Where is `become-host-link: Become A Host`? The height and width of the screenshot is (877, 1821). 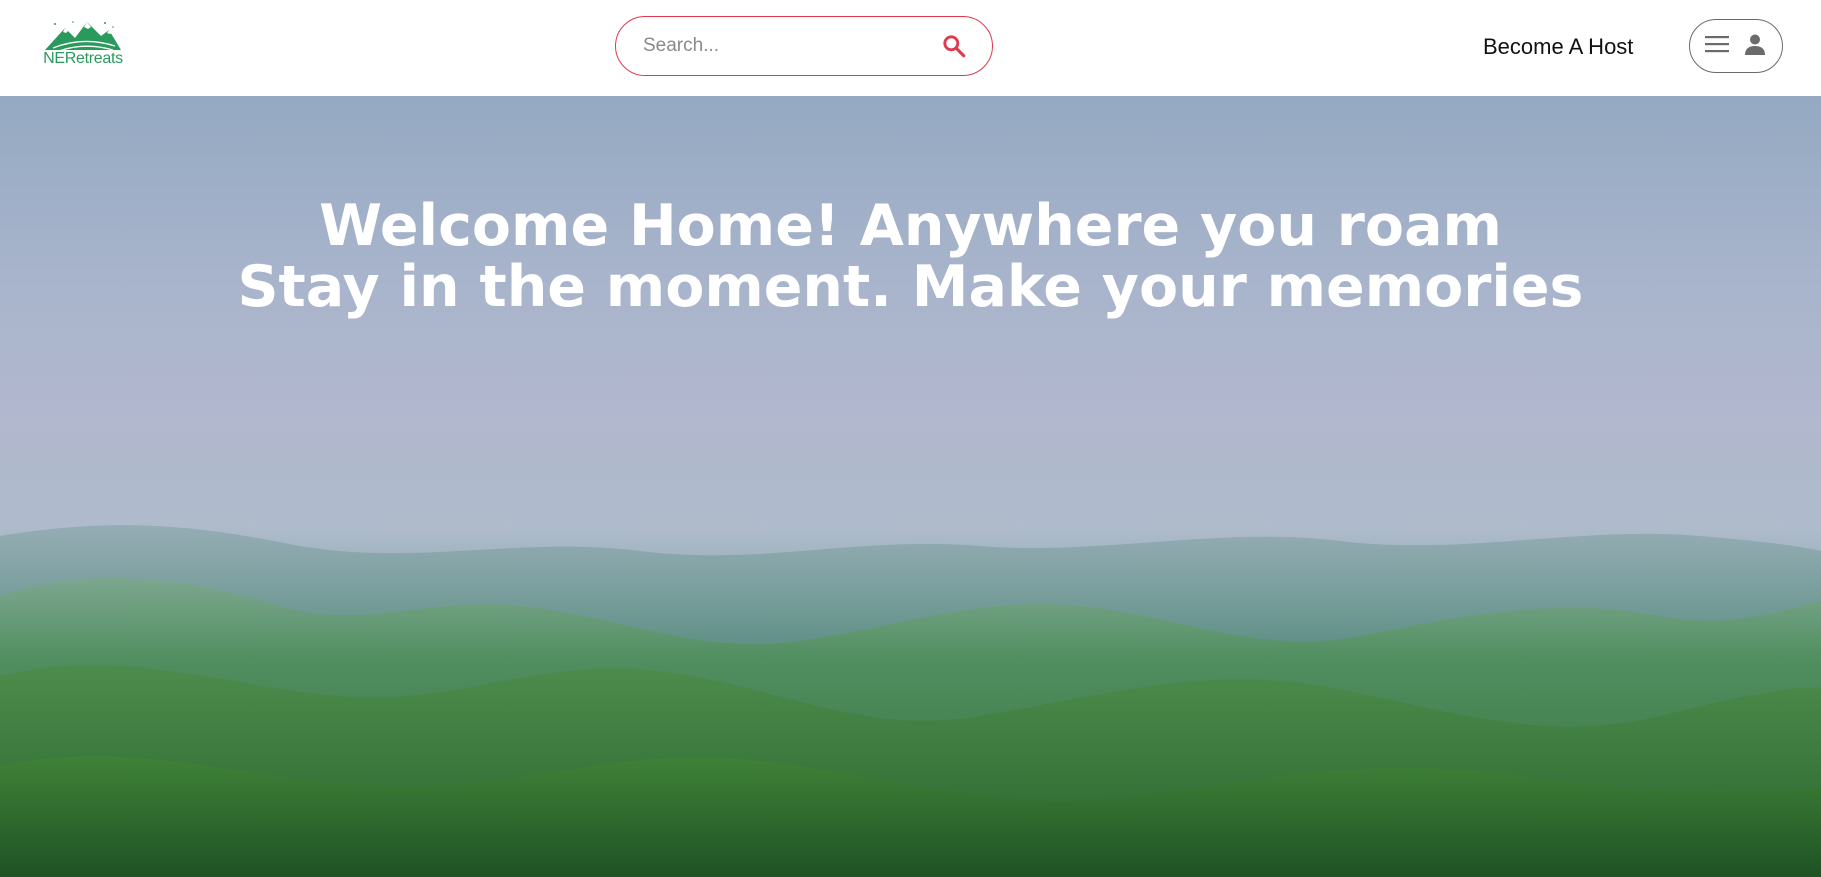
become-host-link: Become A Host is located at coordinates (1558, 47).